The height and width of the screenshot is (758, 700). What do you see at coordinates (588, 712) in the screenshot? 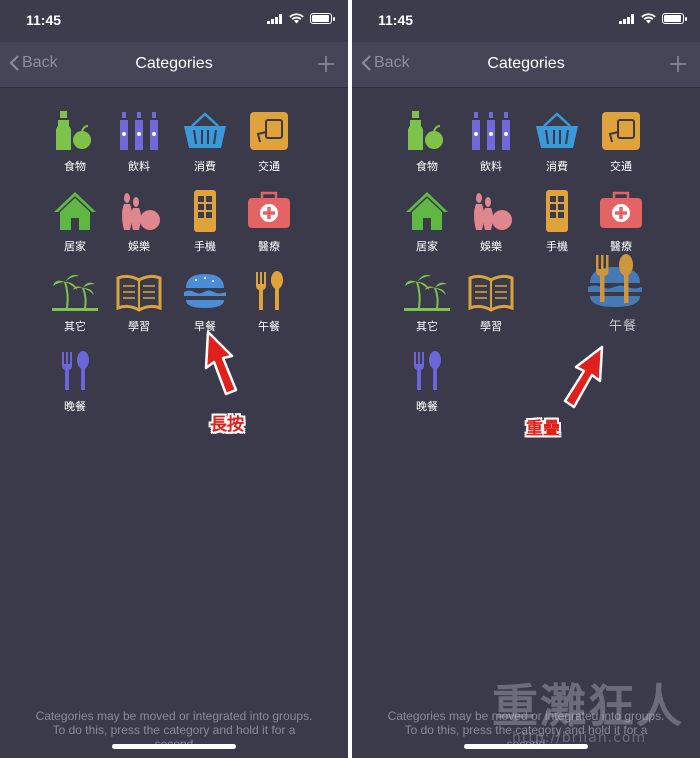
I see `watermark: 重灘狂人 http://briian.com` at bounding box center [588, 712].